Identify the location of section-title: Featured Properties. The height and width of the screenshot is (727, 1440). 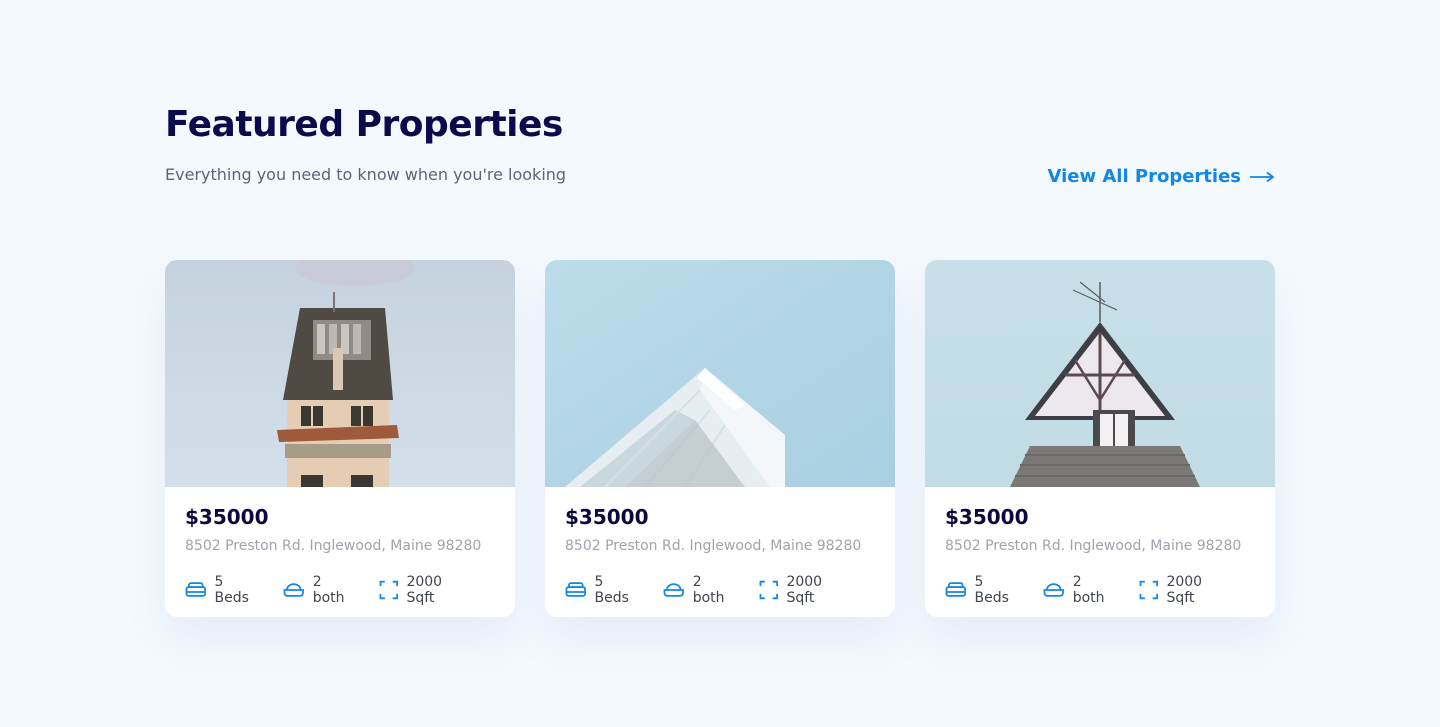
(364, 124).